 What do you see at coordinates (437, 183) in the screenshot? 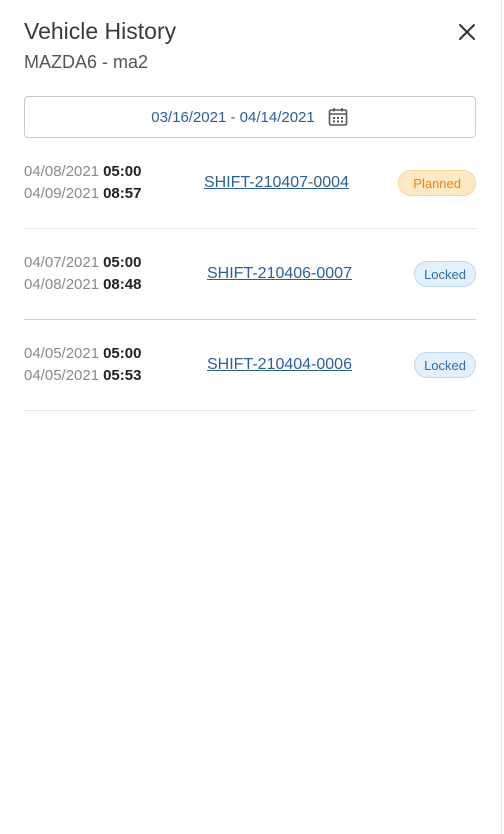
I see `status-badge: Planned` at bounding box center [437, 183].